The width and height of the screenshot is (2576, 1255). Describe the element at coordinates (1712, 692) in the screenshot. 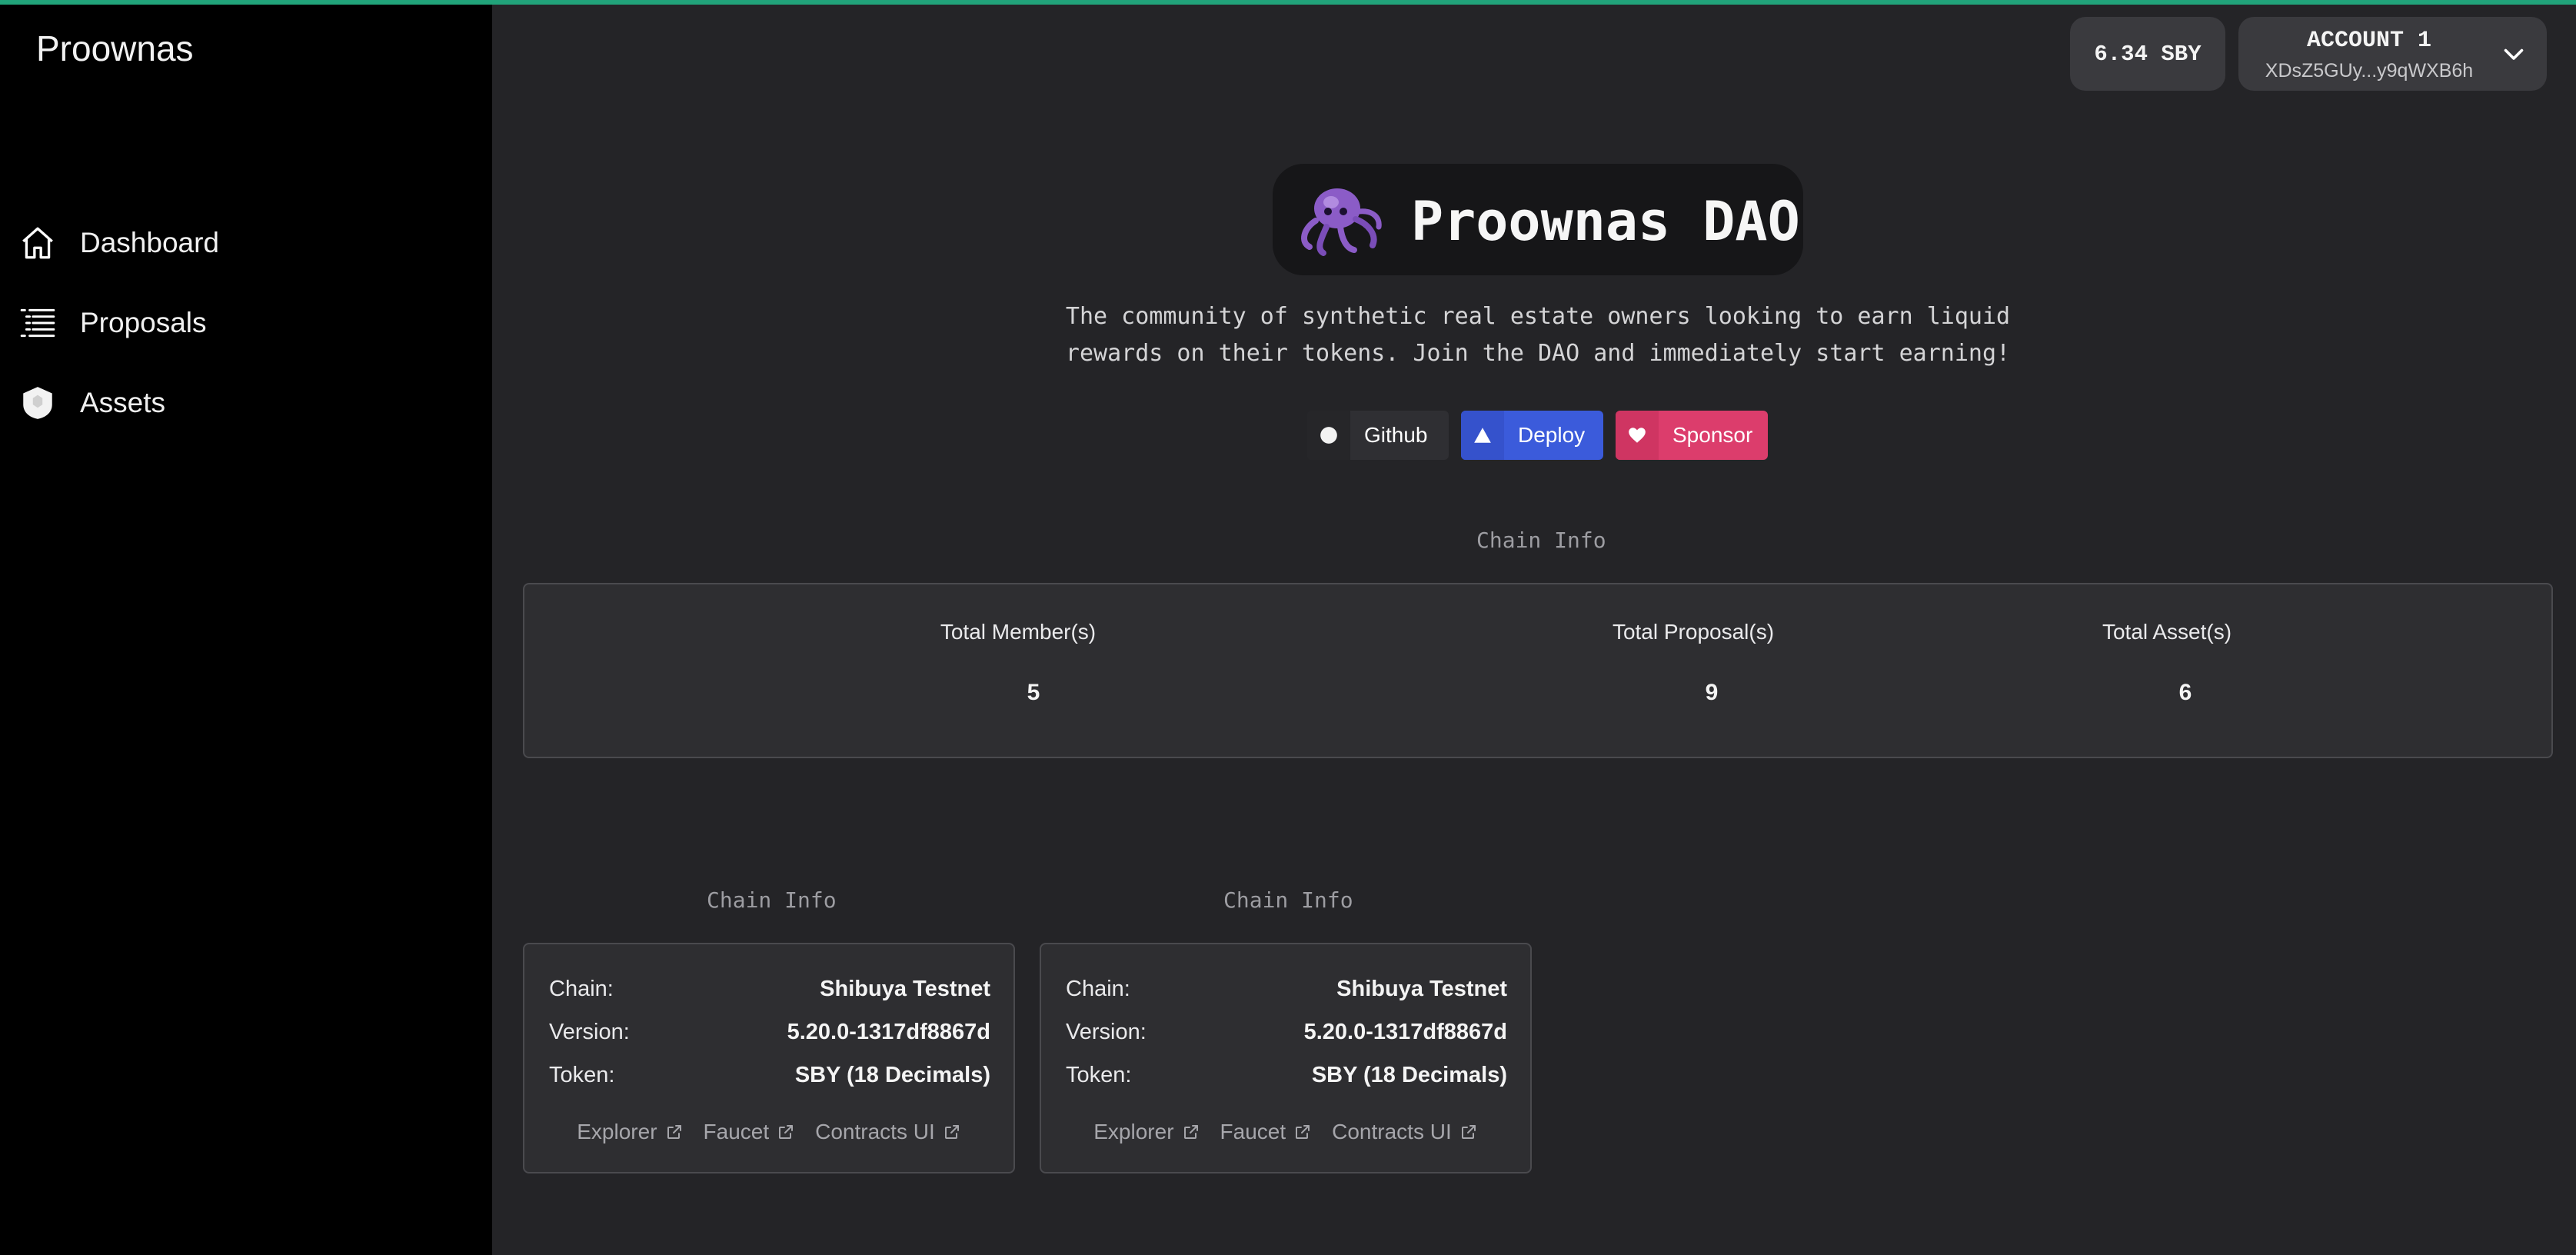

I see `stat-value: 9` at that location.